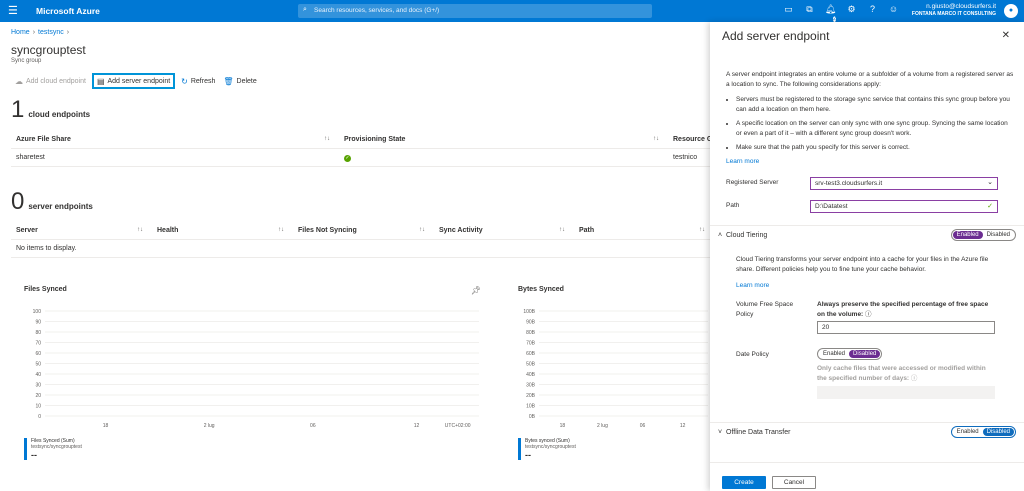 This screenshot has height=491, width=1024. What do you see at coordinates (18, 109) in the screenshot?
I see `cloud-endpoints-count: 1` at bounding box center [18, 109].